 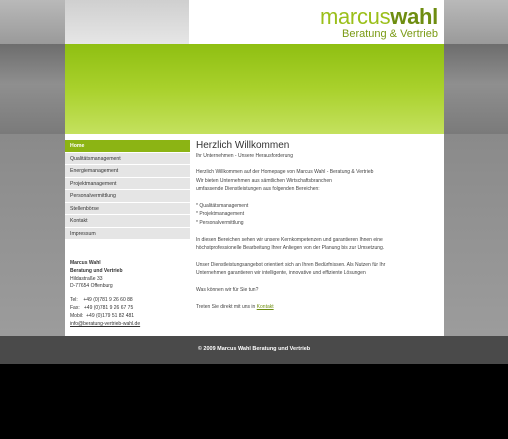 I want to click on nav-item-personalvermittlung: Personalvermittlung, so click(x=127, y=196).